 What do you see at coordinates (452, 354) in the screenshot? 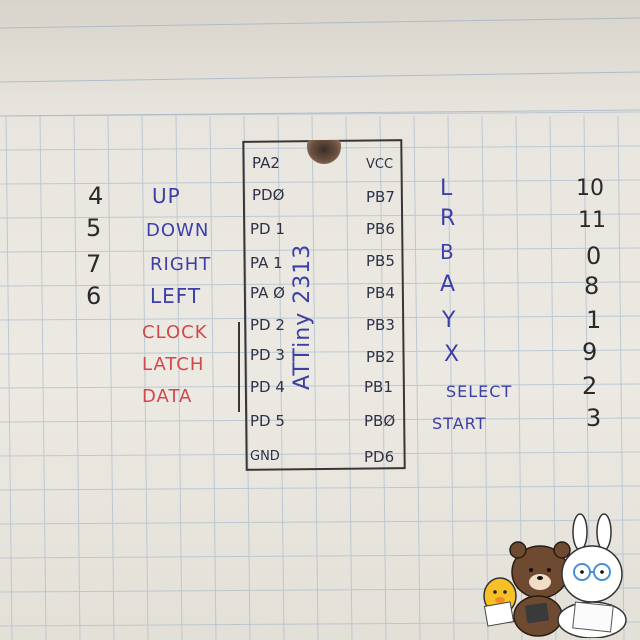
I see `label-x: X` at bounding box center [452, 354].